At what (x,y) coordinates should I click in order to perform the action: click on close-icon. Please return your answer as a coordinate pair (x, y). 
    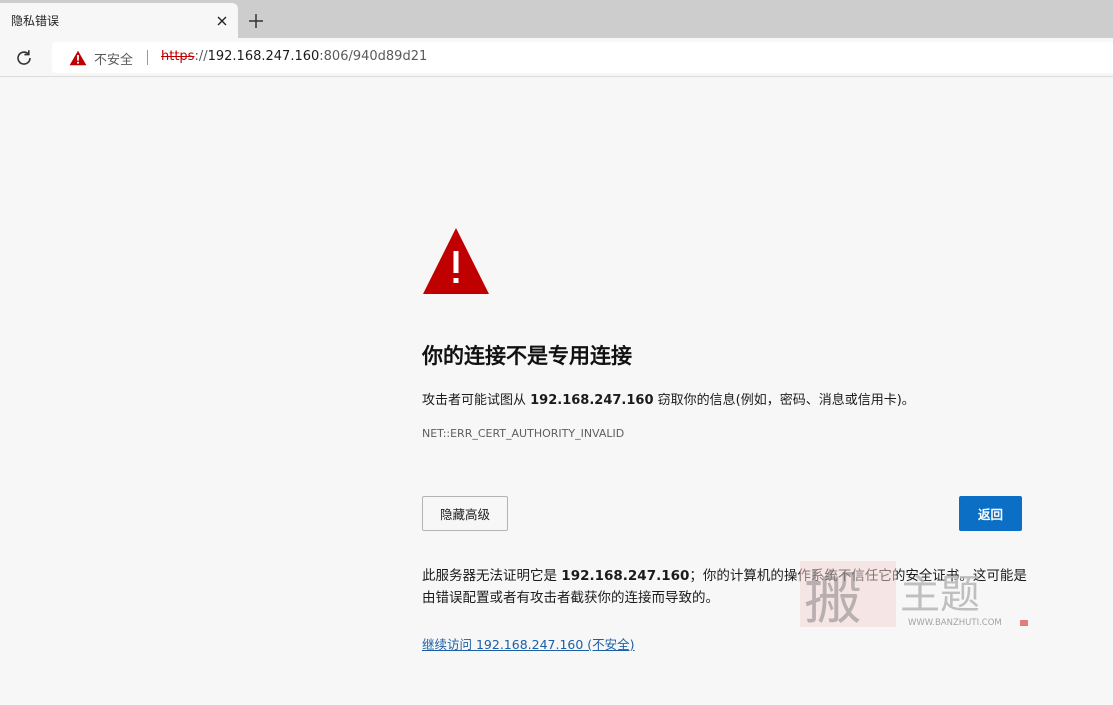
    Looking at the image, I should click on (222, 21).